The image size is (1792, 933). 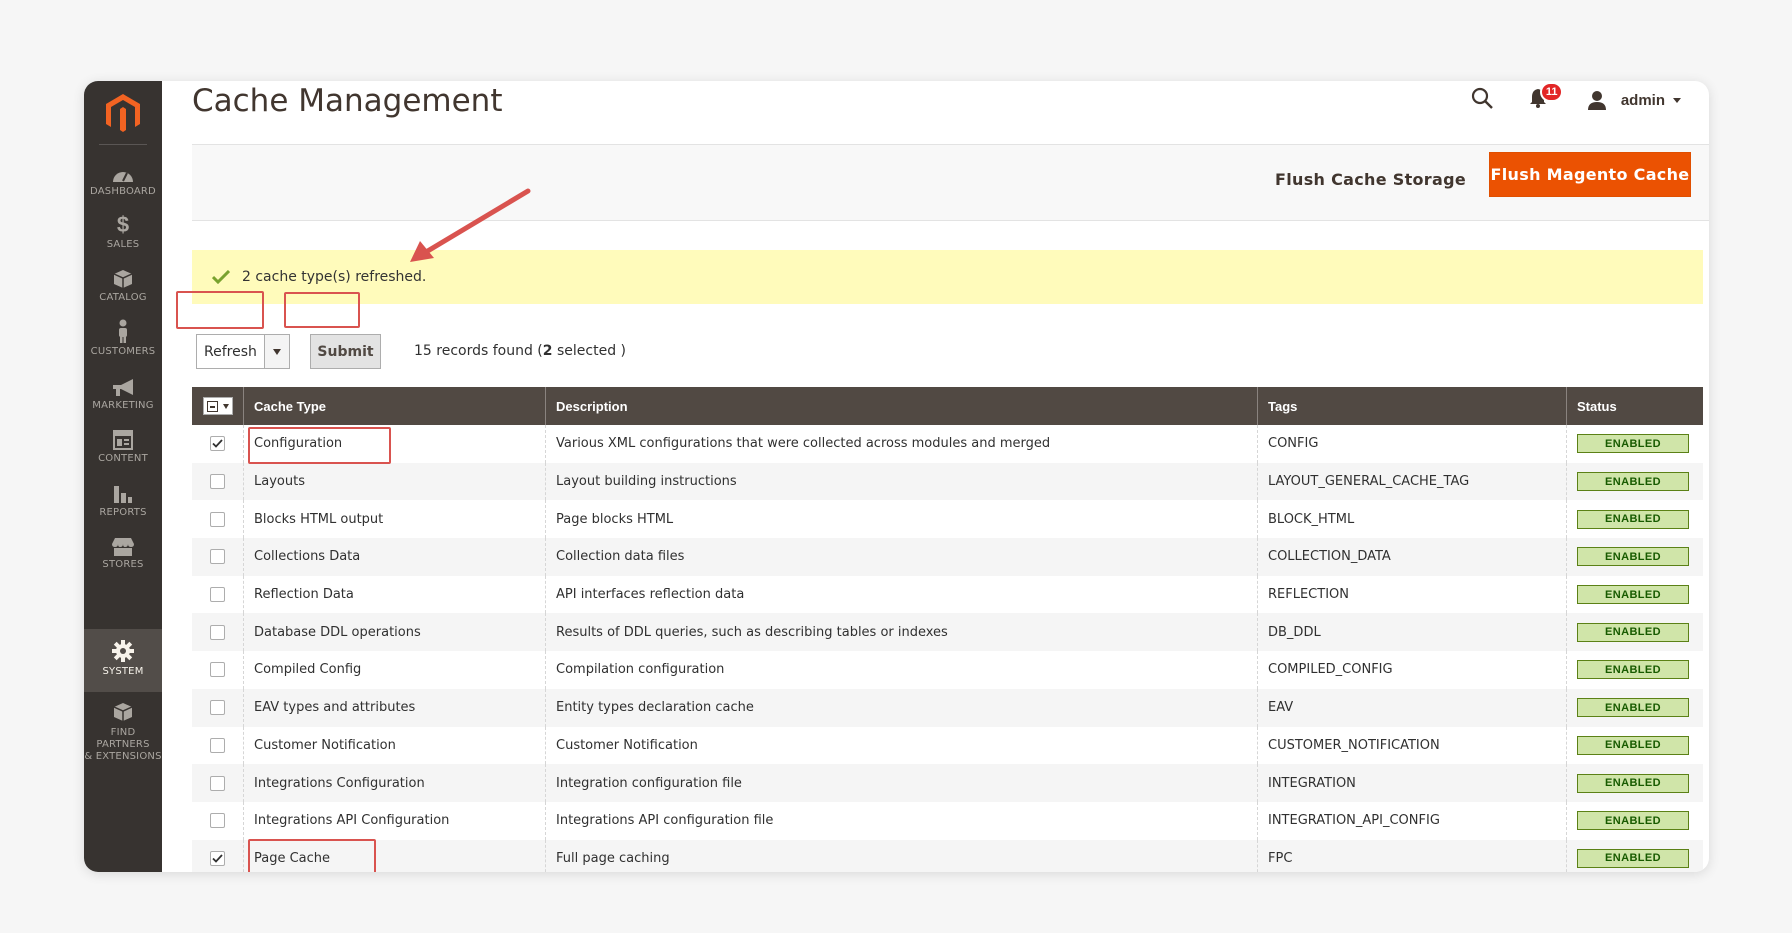 What do you see at coordinates (395, 594) in the screenshot?
I see `cache-type-cell: Reflection Data` at bounding box center [395, 594].